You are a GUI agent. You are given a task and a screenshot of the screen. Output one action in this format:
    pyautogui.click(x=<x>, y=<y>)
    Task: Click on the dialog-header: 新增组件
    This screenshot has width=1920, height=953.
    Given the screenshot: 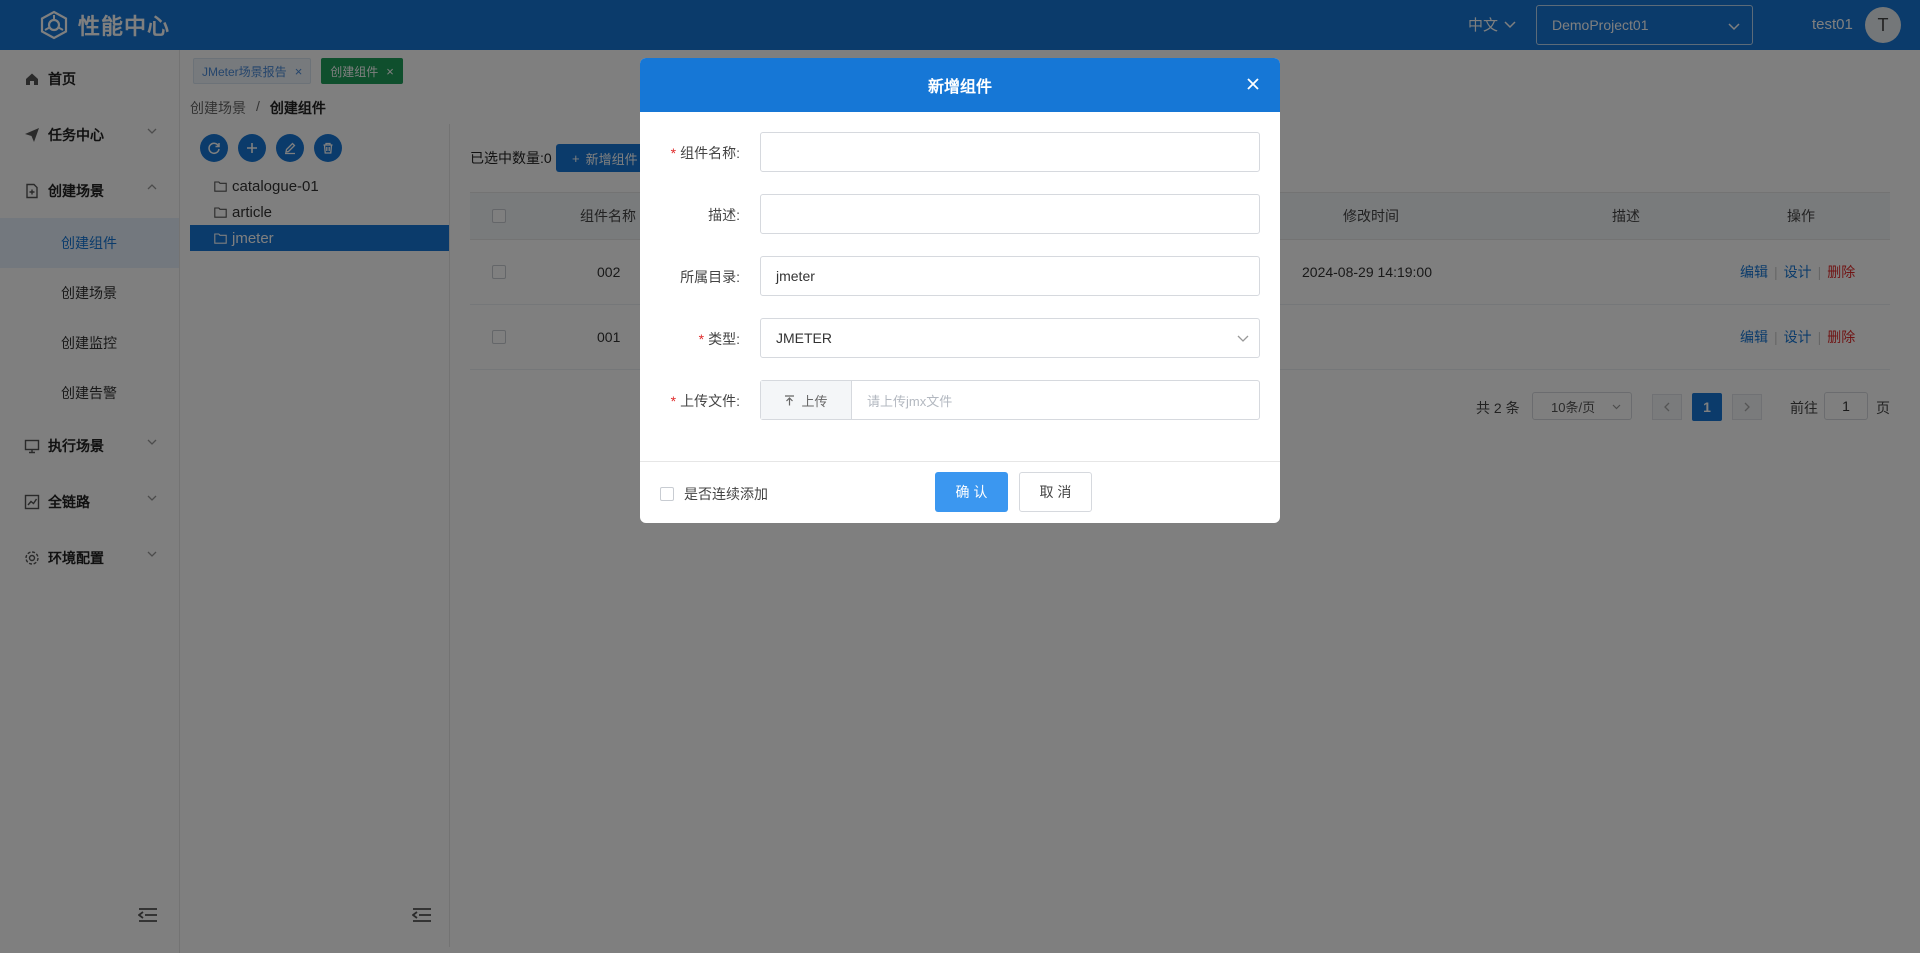 What is the action you would take?
    pyautogui.click(x=960, y=85)
    